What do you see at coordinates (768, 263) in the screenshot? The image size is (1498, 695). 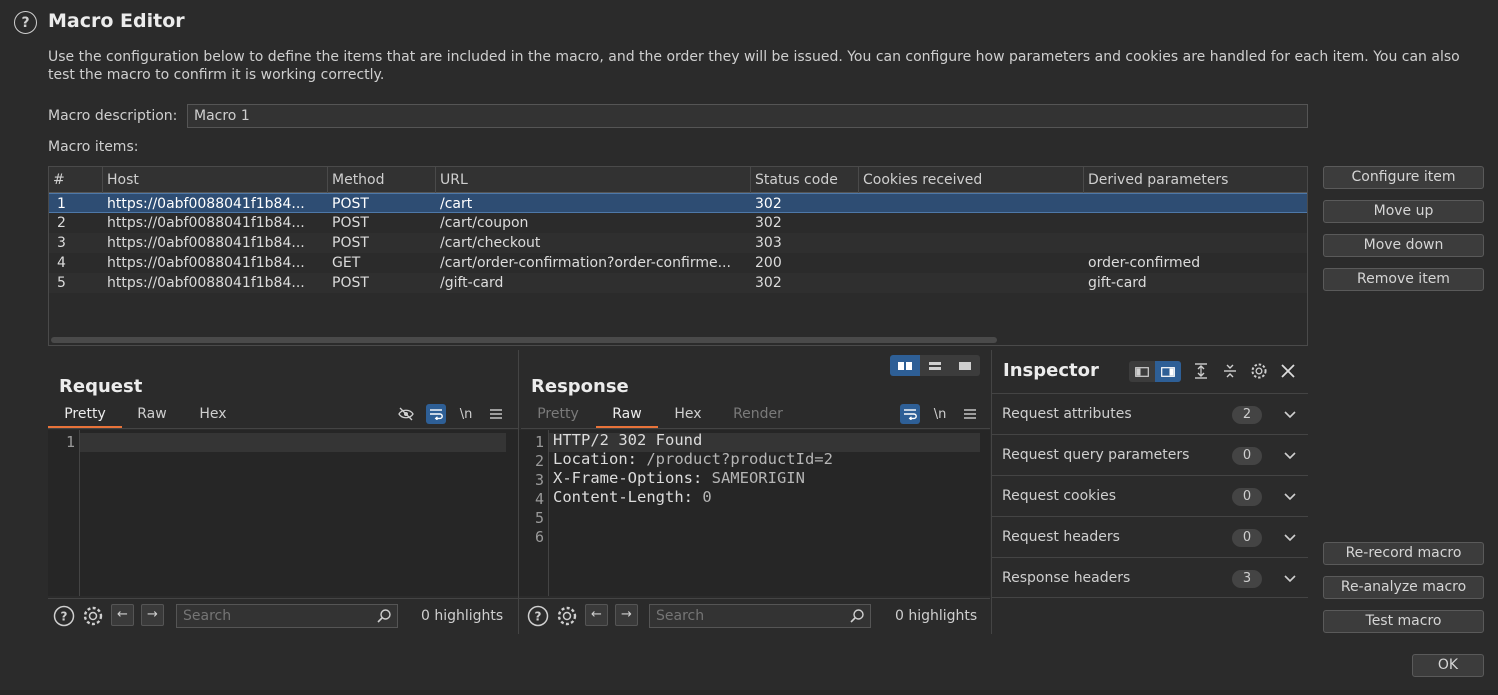 I see `cell-status: 200` at bounding box center [768, 263].